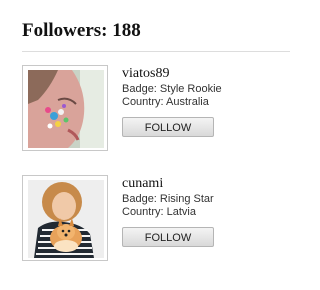 This screenshot has height=290, width=320. Describe the element at coordinates (145, 74) in the screenshot. I see `follower-username: viatos89` at that location.